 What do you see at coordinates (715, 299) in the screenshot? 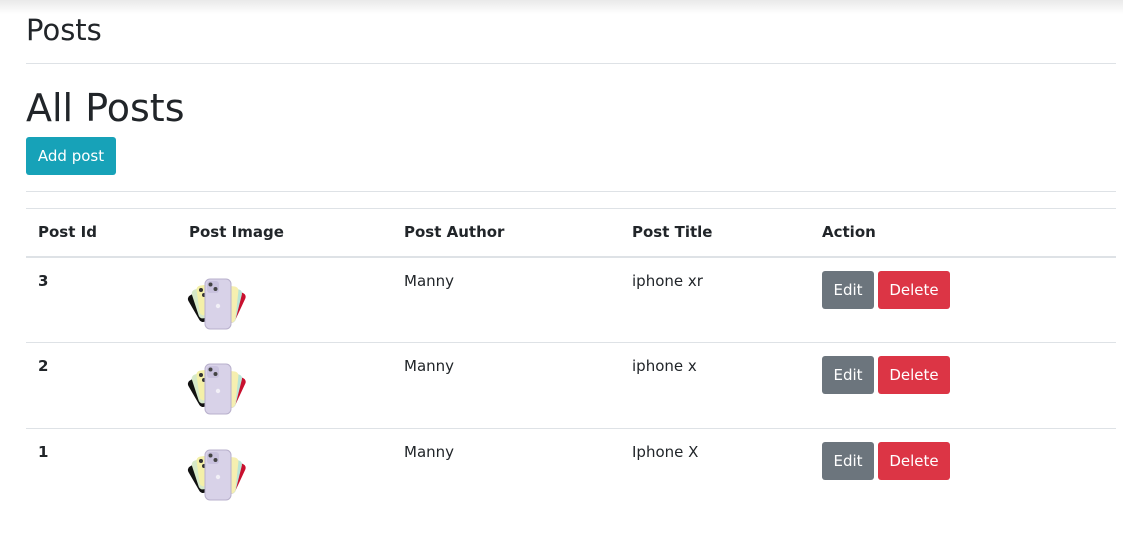
I see `post-title-cell: iphone xr` at bounding box center [715, 299].